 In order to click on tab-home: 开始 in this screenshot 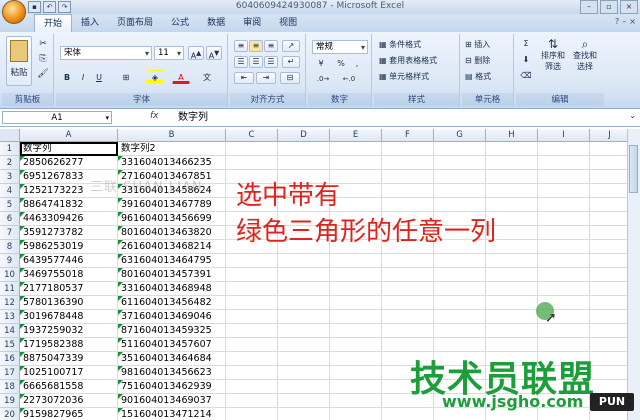, I will do `click(53, 23)`.